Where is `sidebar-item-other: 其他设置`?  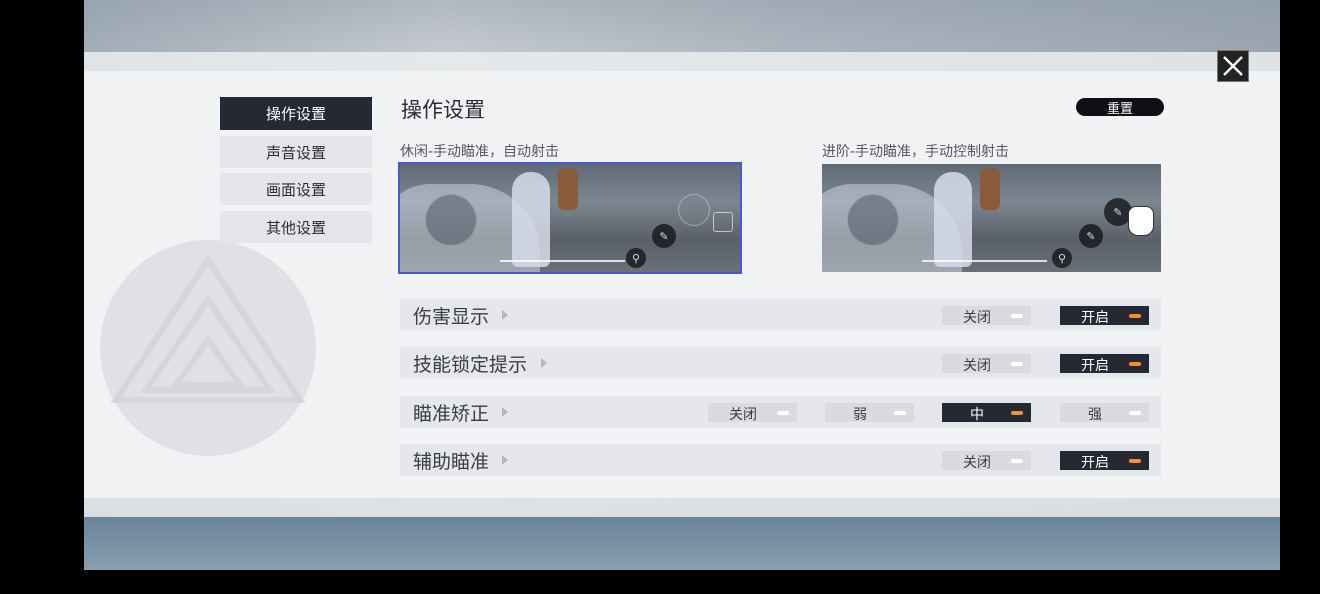
sidebar-item-other: 其他设置 is located at coordinates (296, 227).